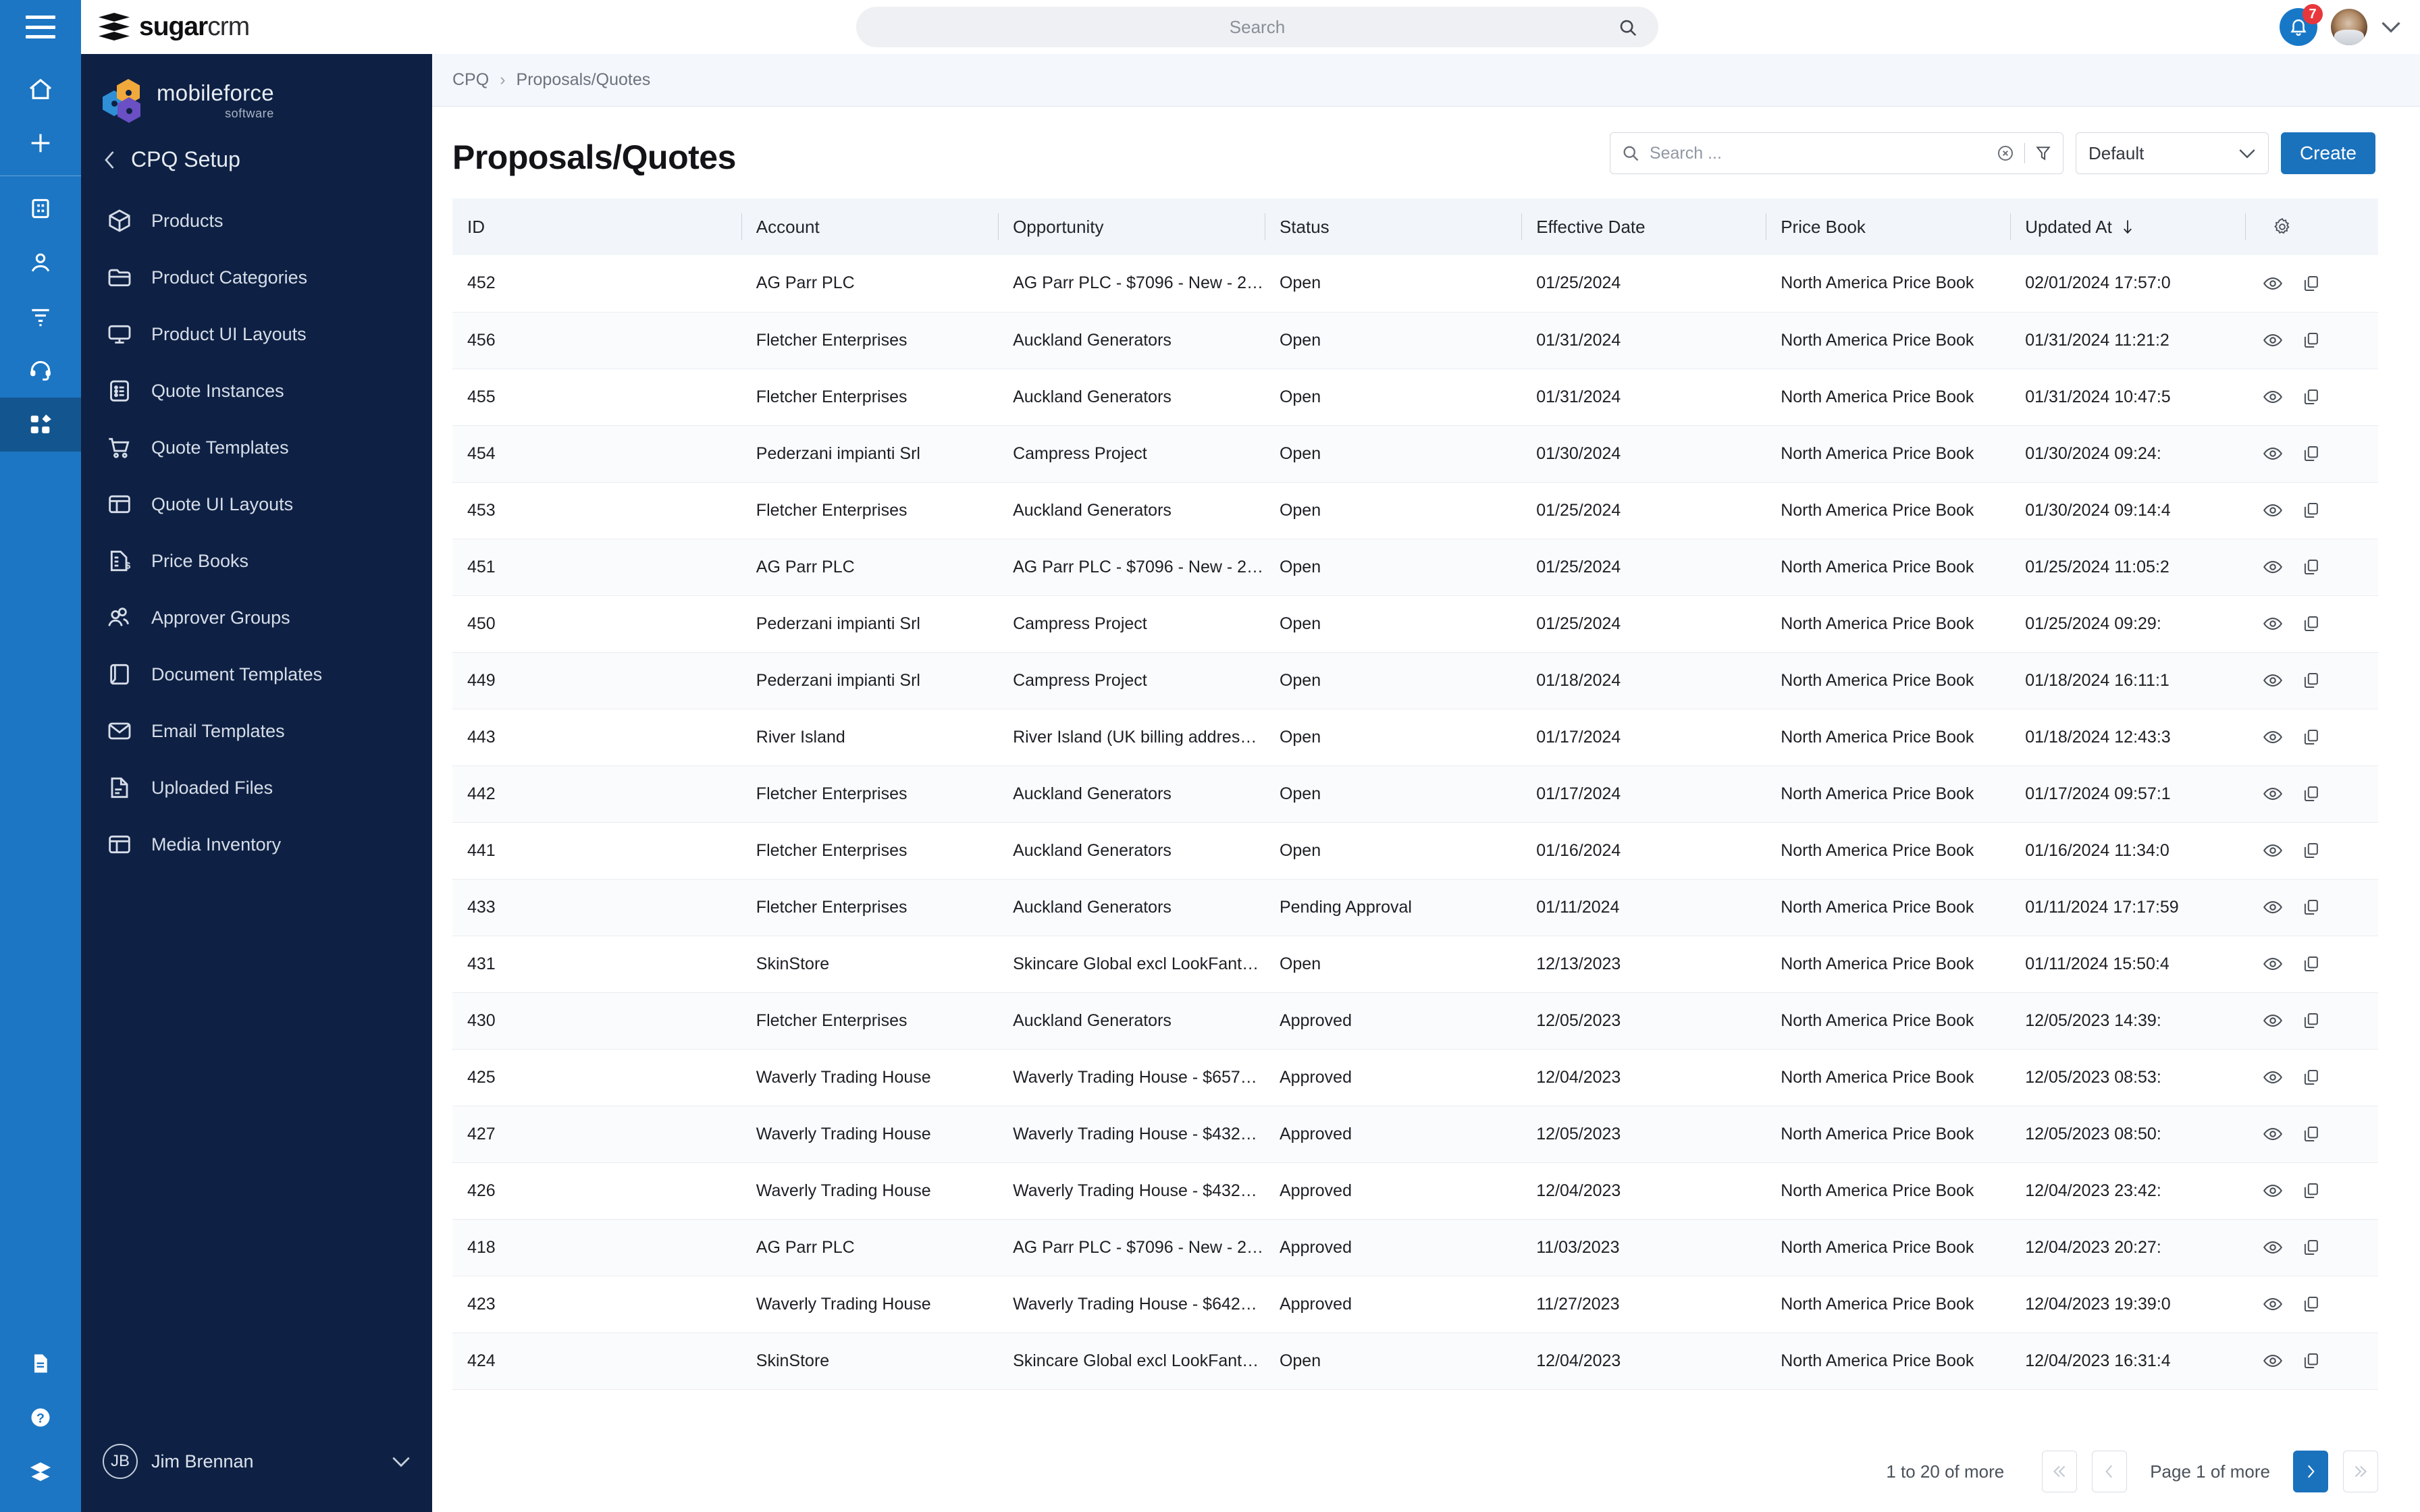 The height and width of the screenshot is (1512, 2420). I want to click on sidebar-item-quote-templates: Quote Templates, so click(256, 447).